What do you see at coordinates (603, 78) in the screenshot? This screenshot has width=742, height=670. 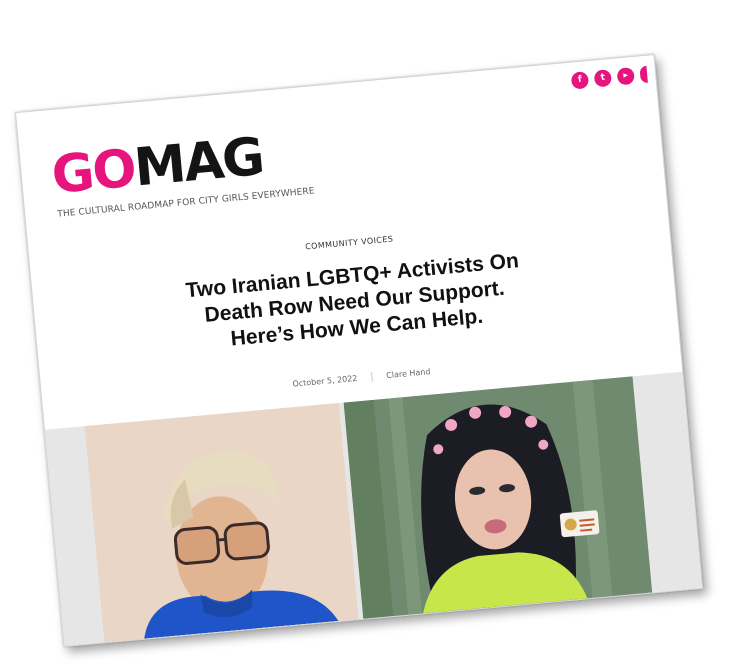 I see `twitter-icon: t` at bounding box center [603, 78].